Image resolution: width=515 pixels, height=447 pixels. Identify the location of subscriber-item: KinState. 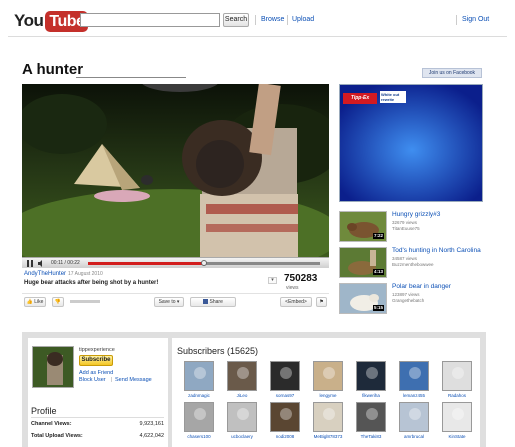
(457, 423).